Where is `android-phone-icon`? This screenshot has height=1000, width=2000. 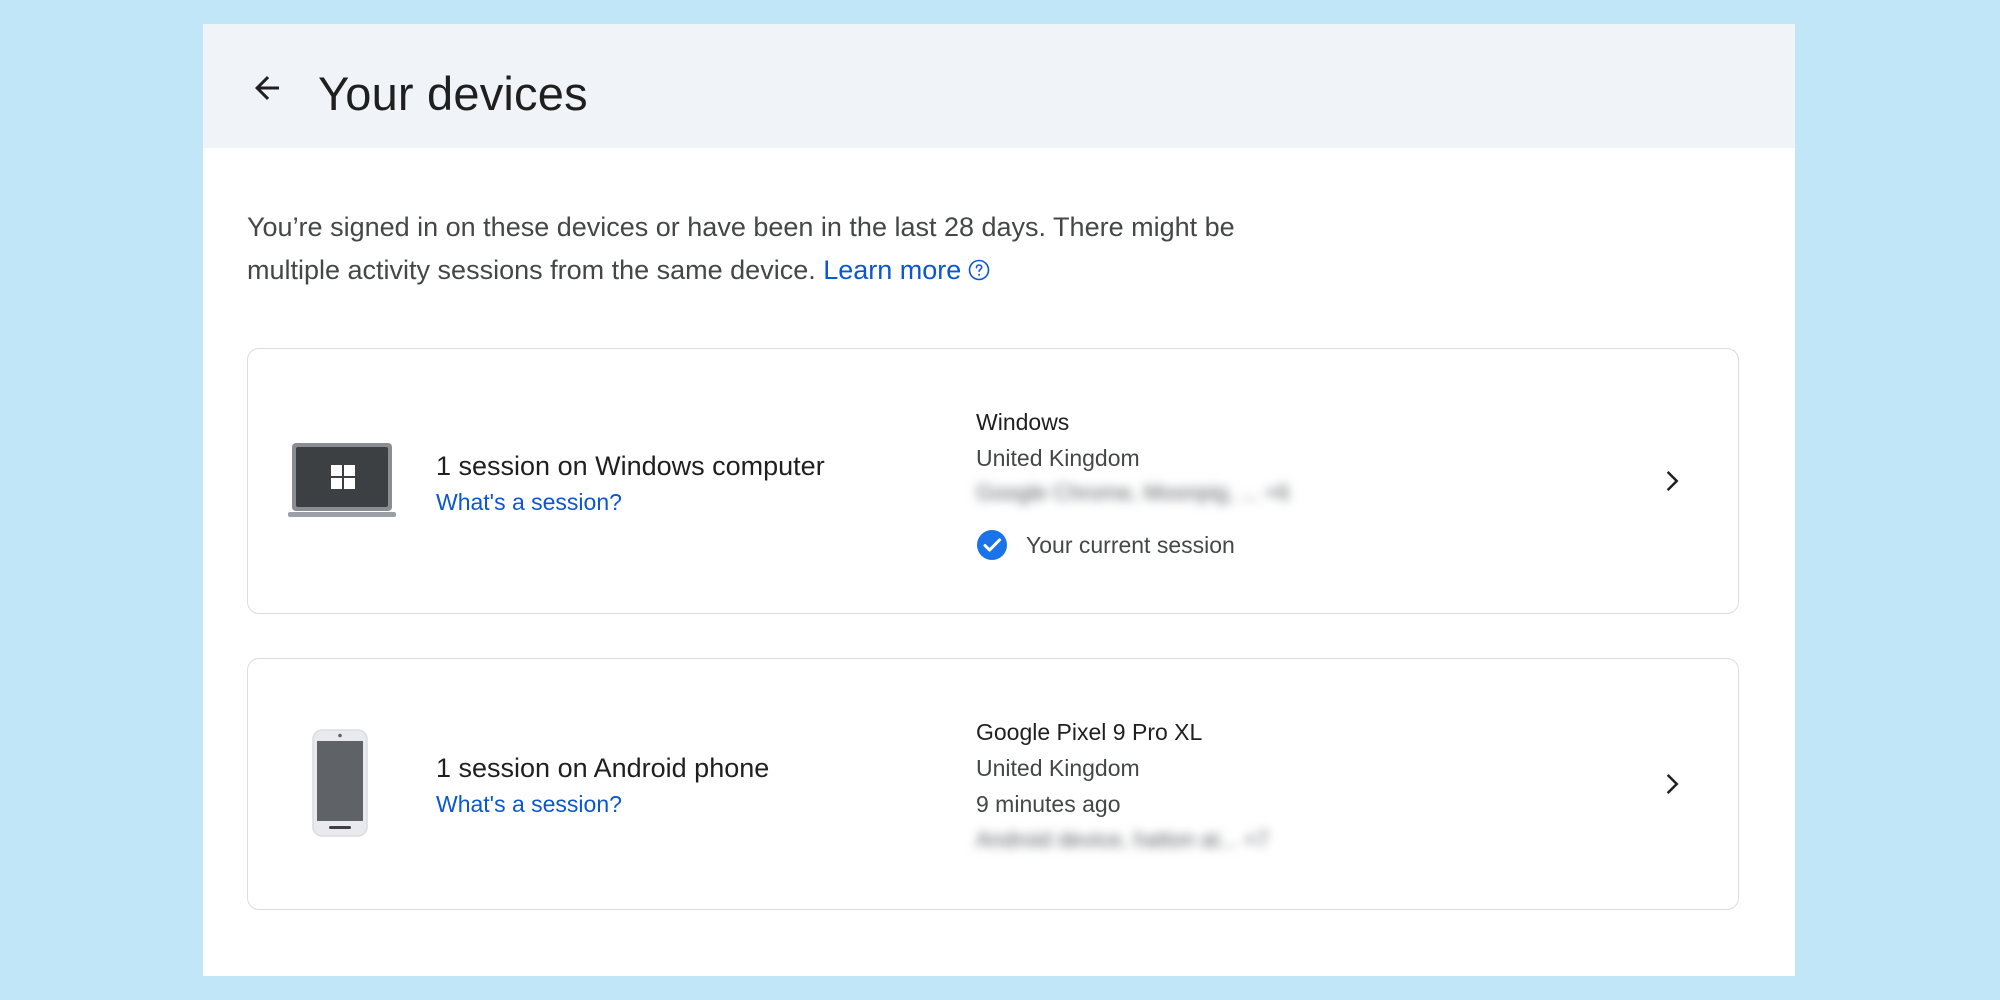 android-phone-icon is located at coordinates (340, 783).